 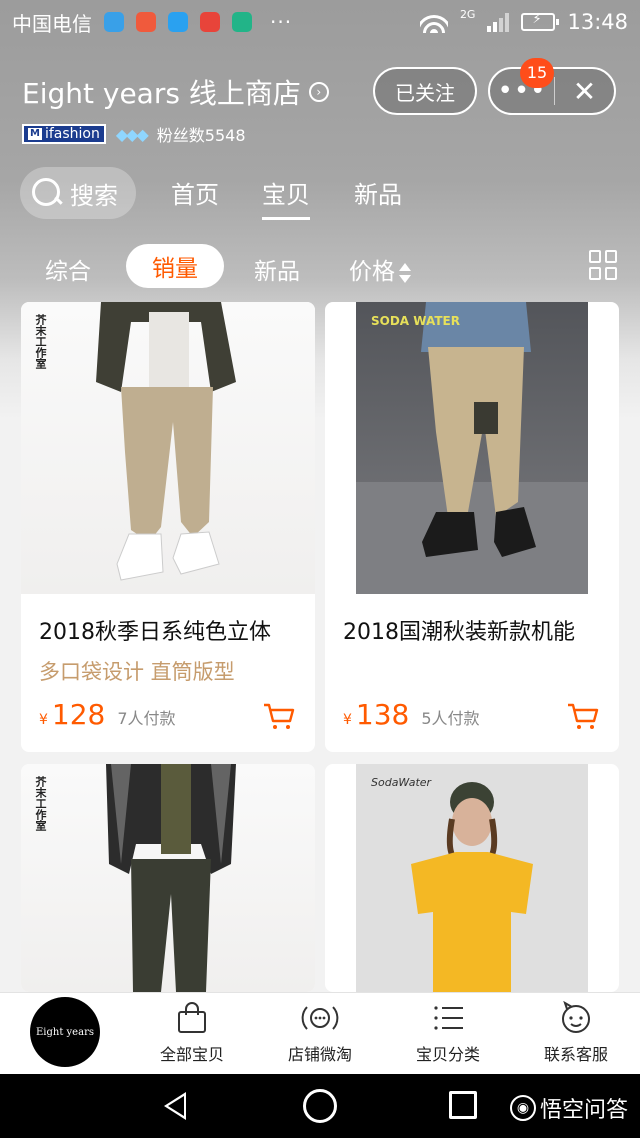 I want to click on clock: 13:48, so click(x=597, y=22).